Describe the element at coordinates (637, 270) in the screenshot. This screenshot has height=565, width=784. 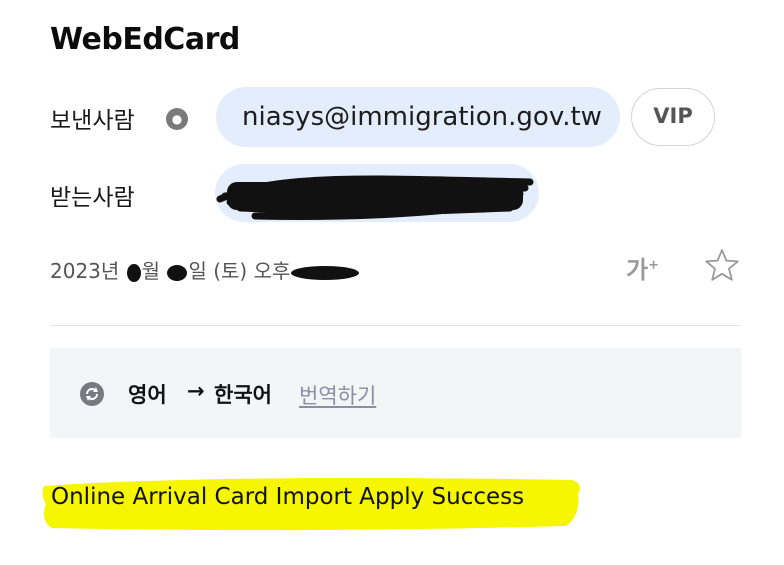
I see `font-size-label: 가` at that location.